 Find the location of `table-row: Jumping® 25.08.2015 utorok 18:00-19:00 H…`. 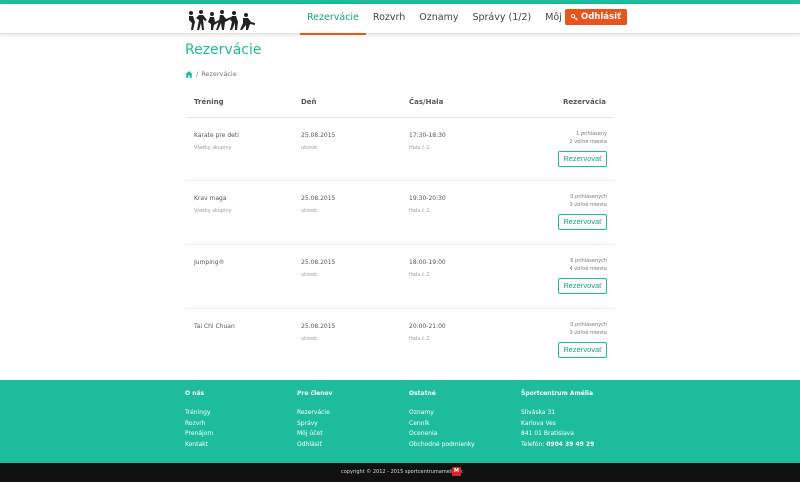

table-row: Jumping® 25.08.2015 utorok 18:00-19:00 H… is located at coordinates (400, 277).